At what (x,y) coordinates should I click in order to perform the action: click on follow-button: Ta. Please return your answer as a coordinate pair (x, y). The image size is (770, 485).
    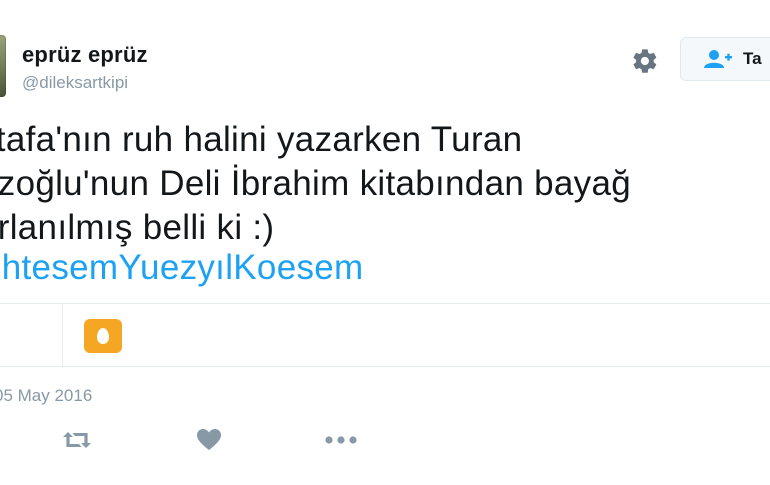
    Looking at the image, I should click on (725, 59).